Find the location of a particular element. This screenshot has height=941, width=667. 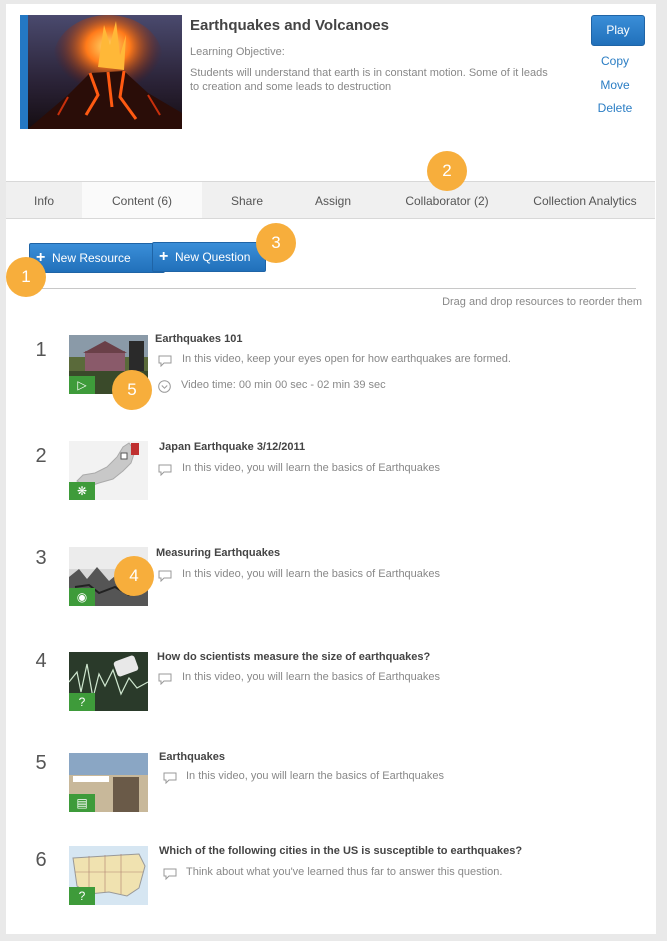

tab-info: Info is located at coordinates (44, 200).